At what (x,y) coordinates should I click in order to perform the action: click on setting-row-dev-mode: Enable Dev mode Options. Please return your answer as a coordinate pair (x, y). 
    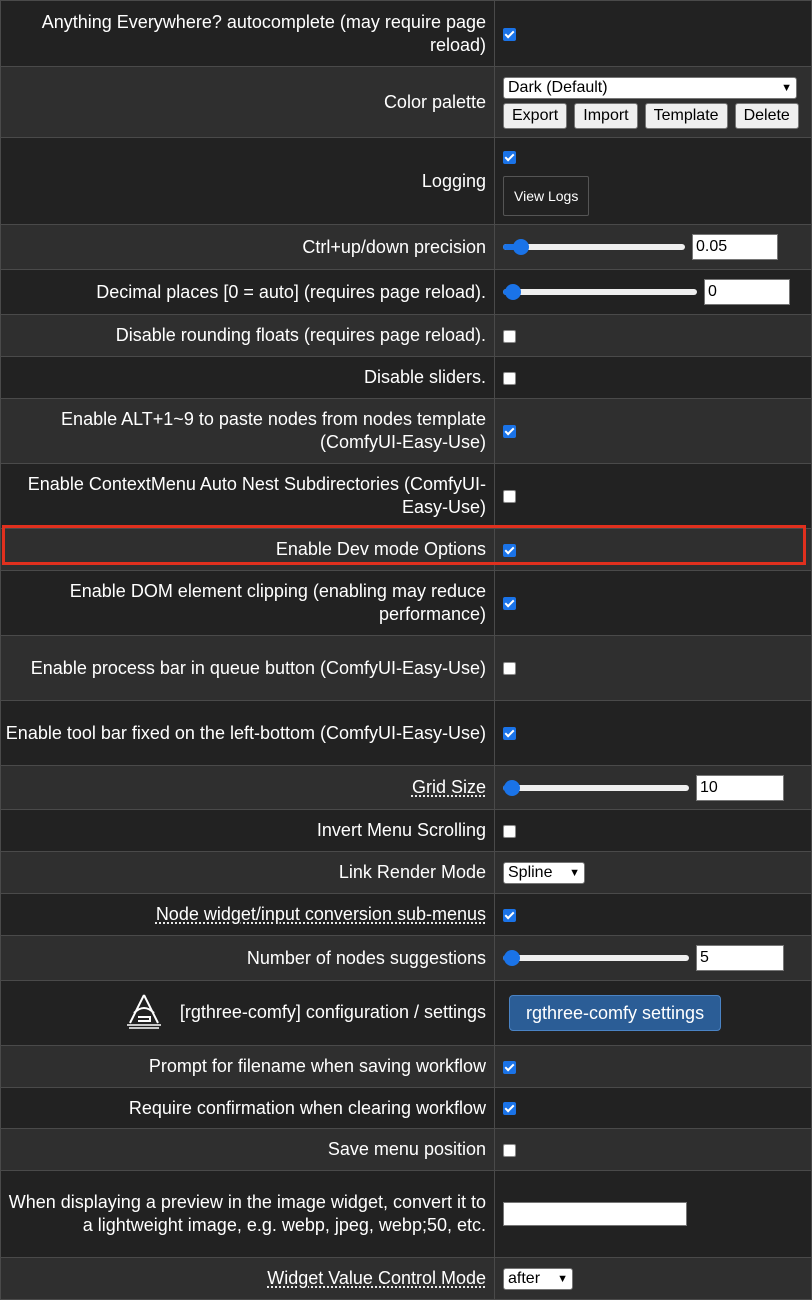
    Looking at the image, I should click on (406, 549).